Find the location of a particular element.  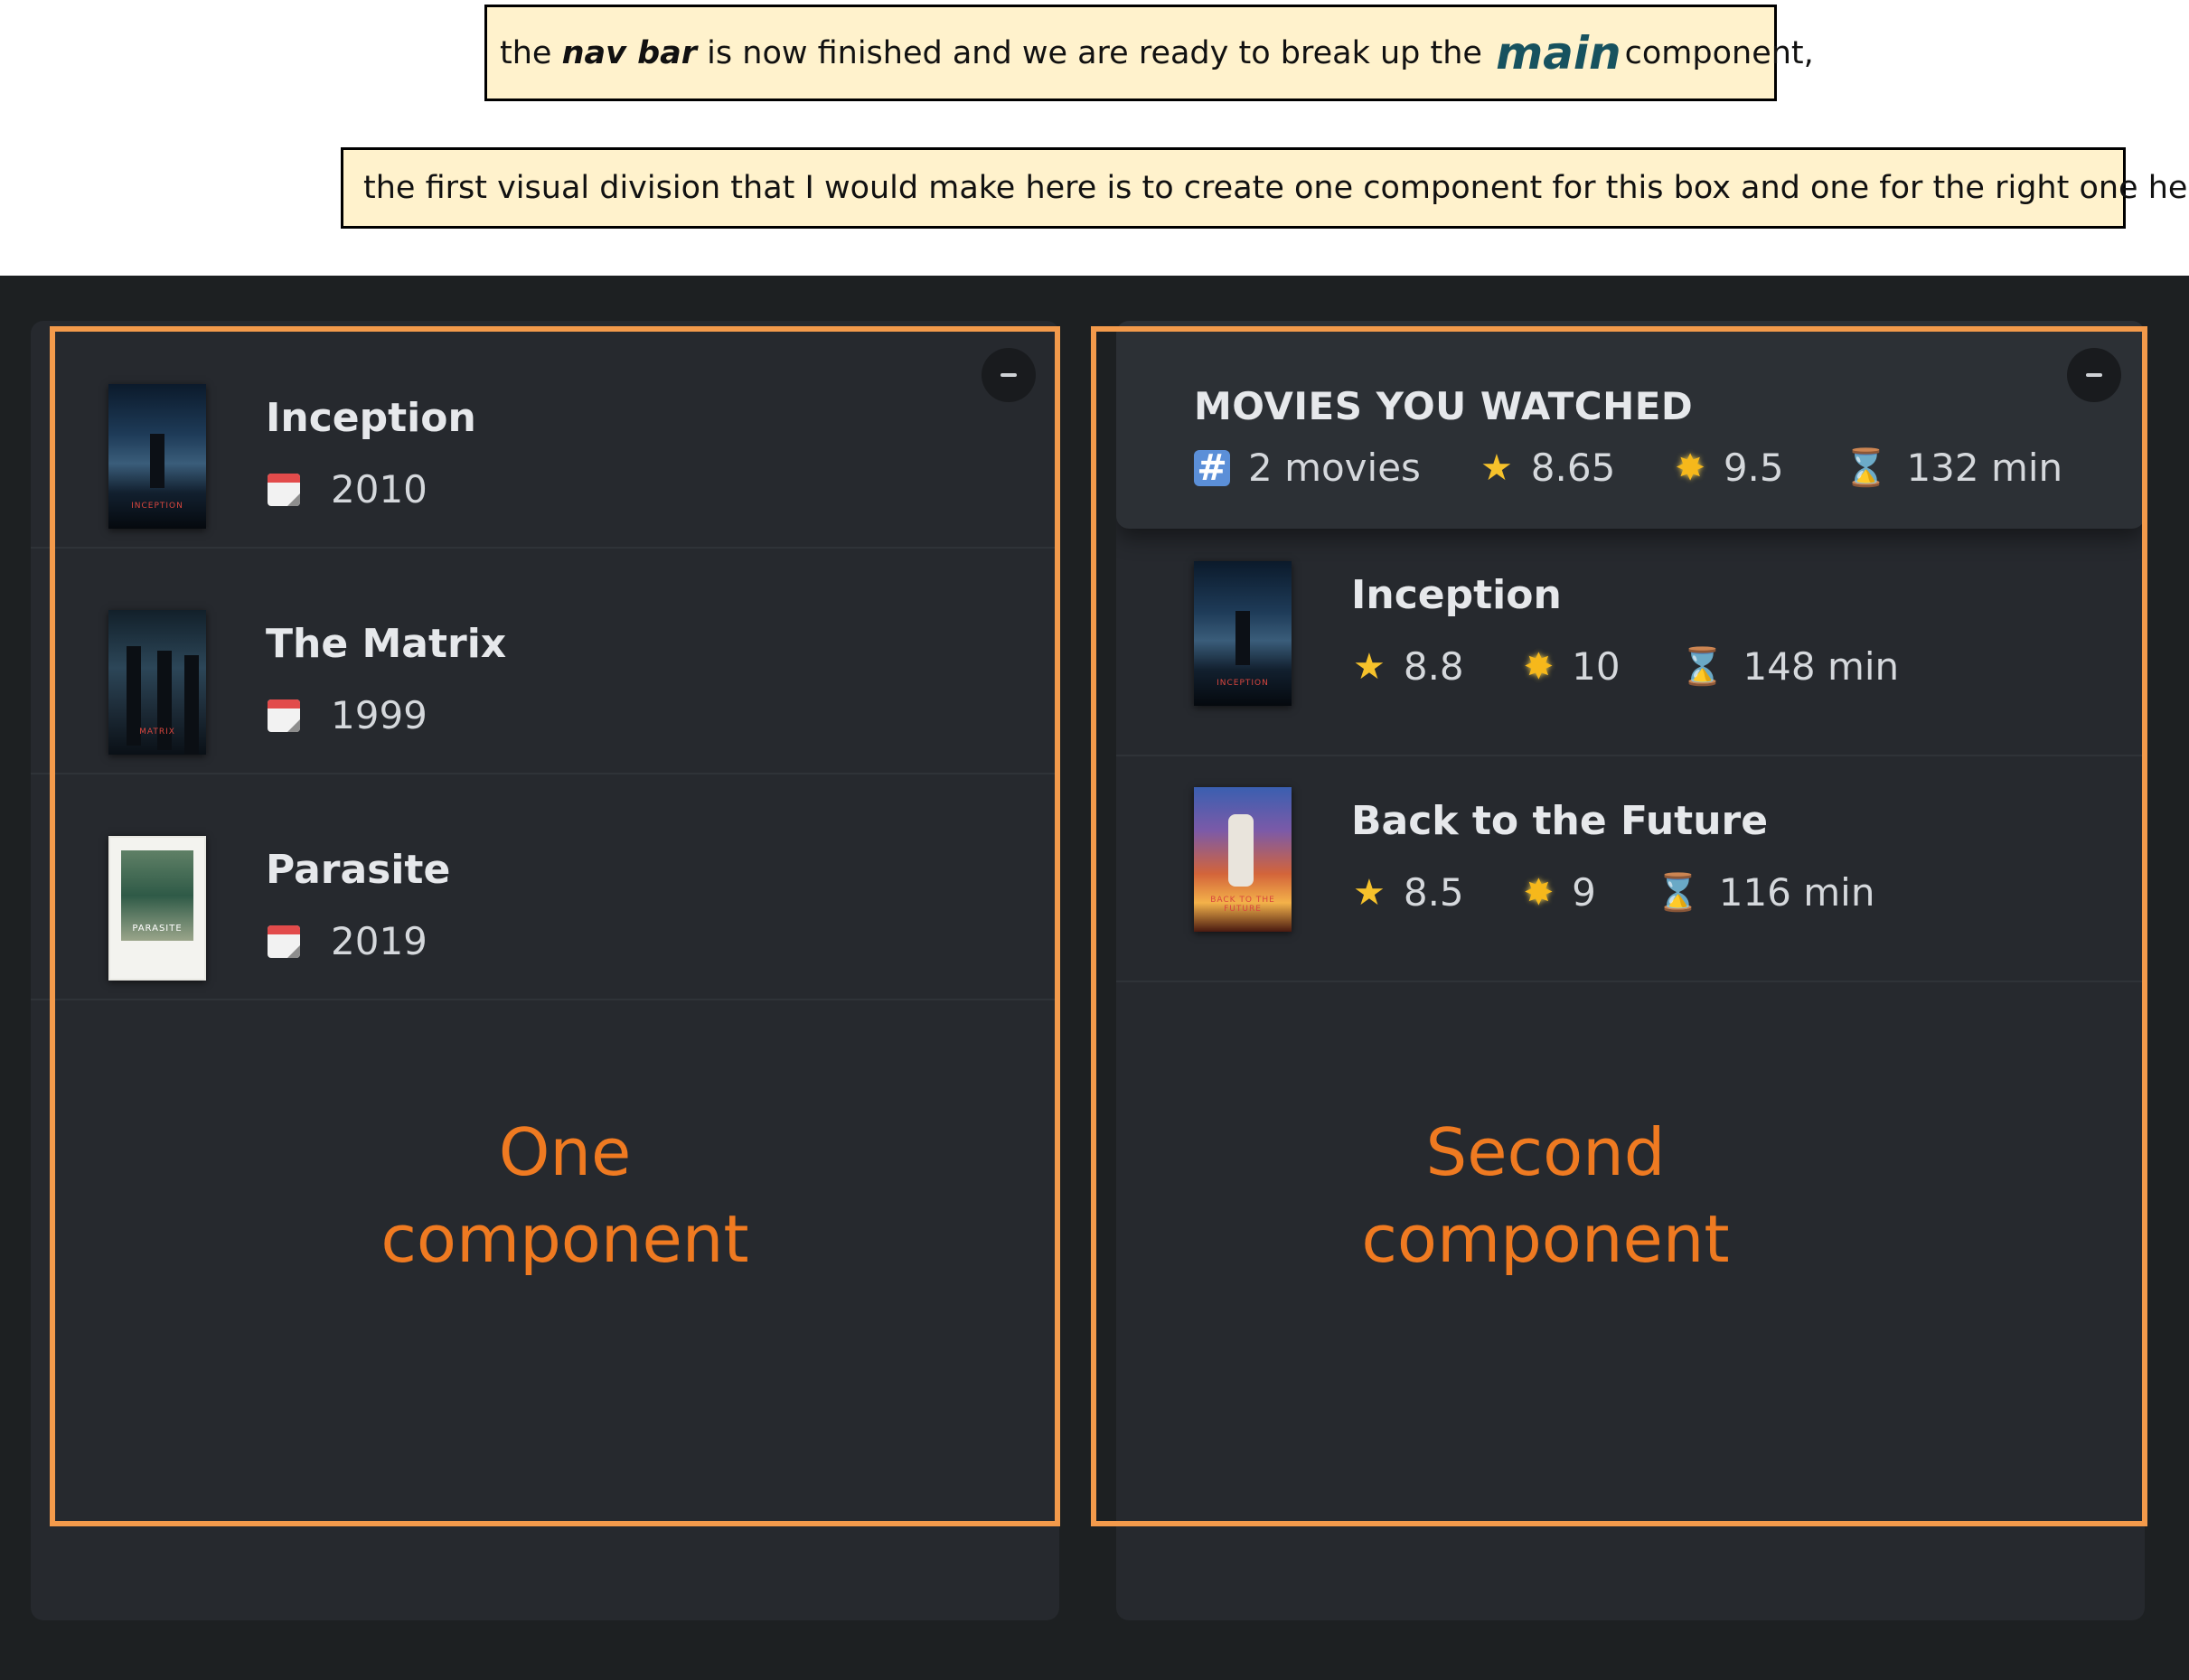

movie-title: Inception is located at coordinates (371, 418).